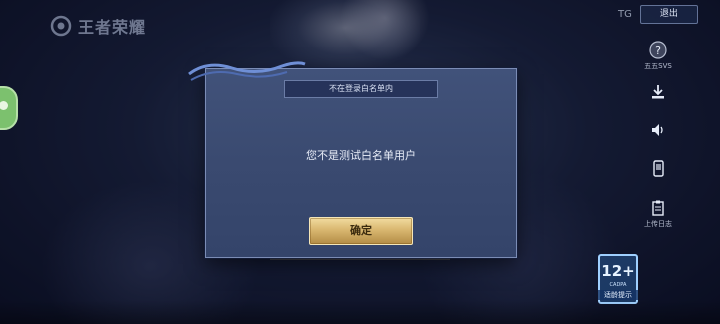  I want to click on top-right-bar: TG 退出, so click(658, 14).